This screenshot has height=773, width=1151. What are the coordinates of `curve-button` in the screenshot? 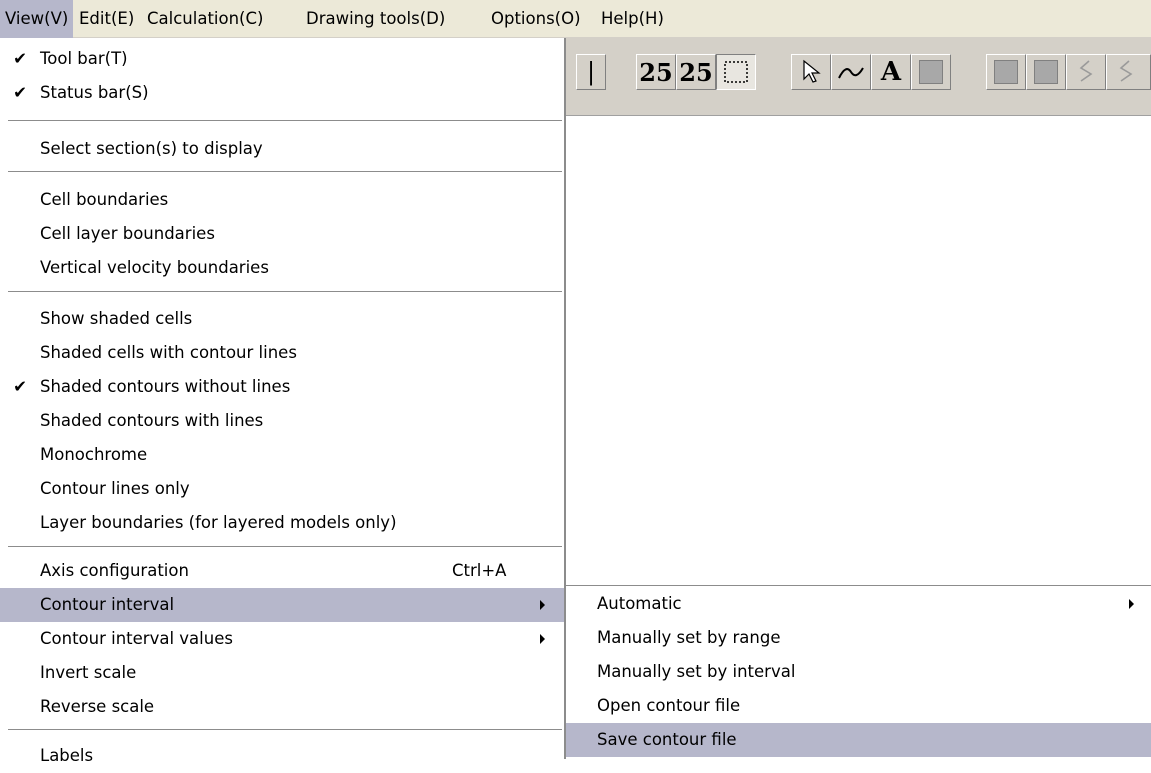 It's located at (851, 72).